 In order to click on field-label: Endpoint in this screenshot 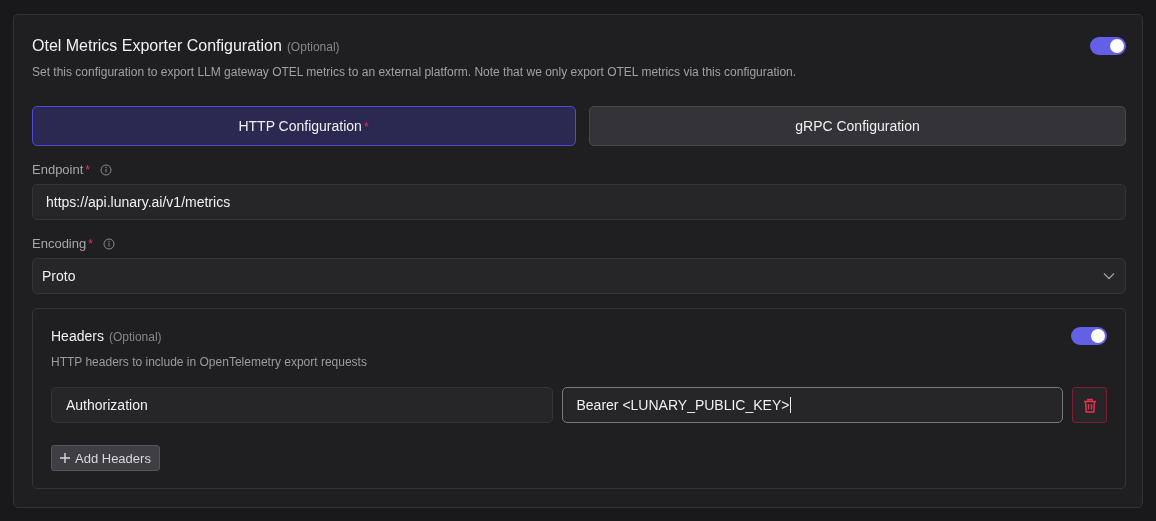, I will do `click(58, 169)`.